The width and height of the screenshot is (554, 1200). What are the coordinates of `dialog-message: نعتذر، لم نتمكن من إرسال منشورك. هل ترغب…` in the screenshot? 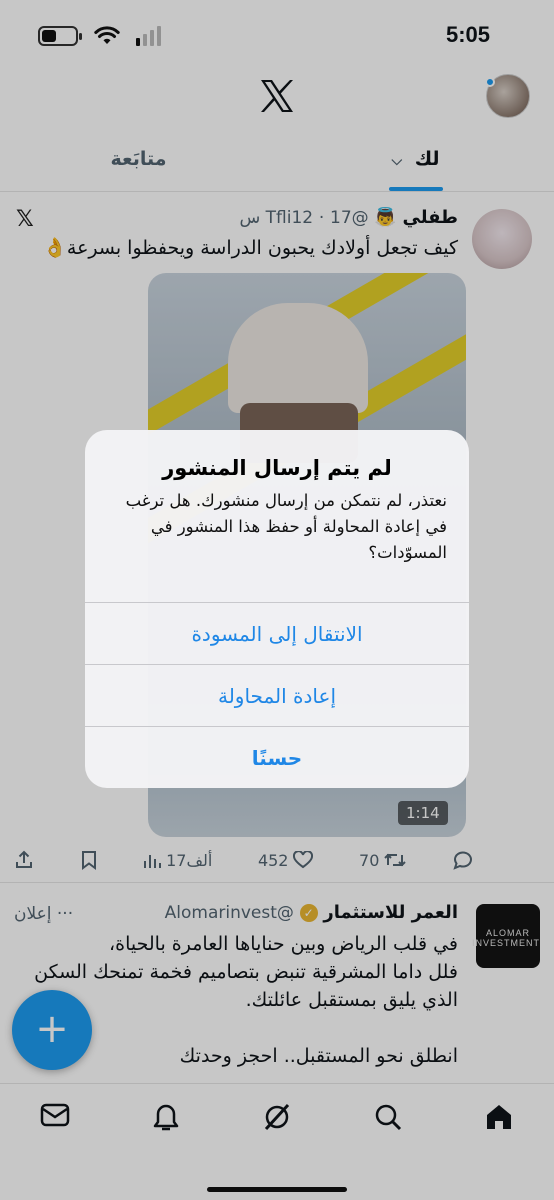 It's located at (286, 526).